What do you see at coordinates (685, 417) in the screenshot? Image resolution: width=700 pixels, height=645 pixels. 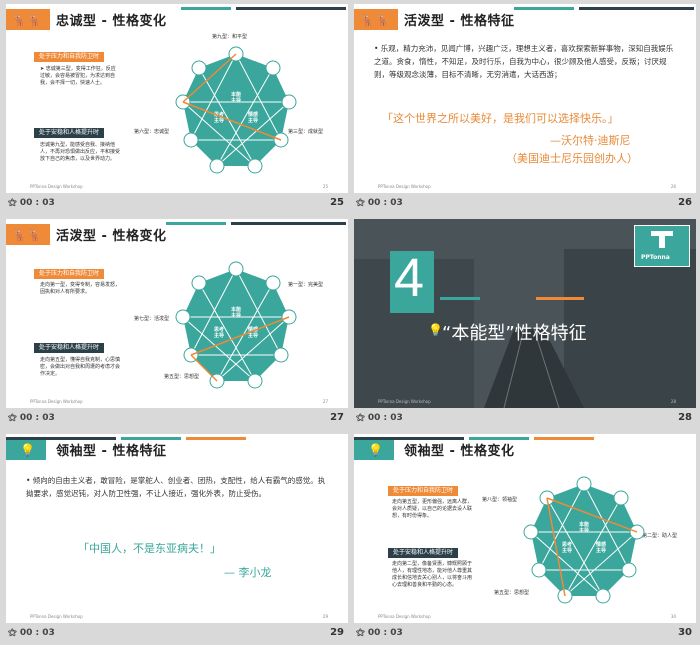 I see `slide-number: 28` at bounding box center [685, 417].